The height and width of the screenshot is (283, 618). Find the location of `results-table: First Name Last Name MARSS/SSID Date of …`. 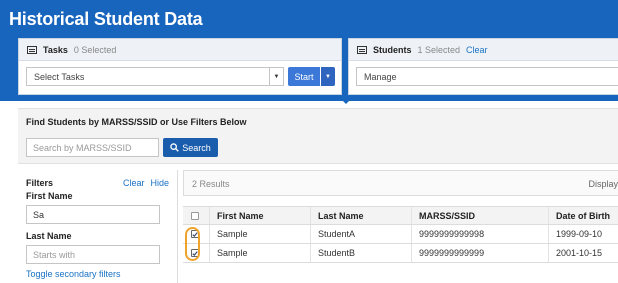

results-table: First Name Last Name MARSS/SSID Date of … is located at coordinates (400, 234).